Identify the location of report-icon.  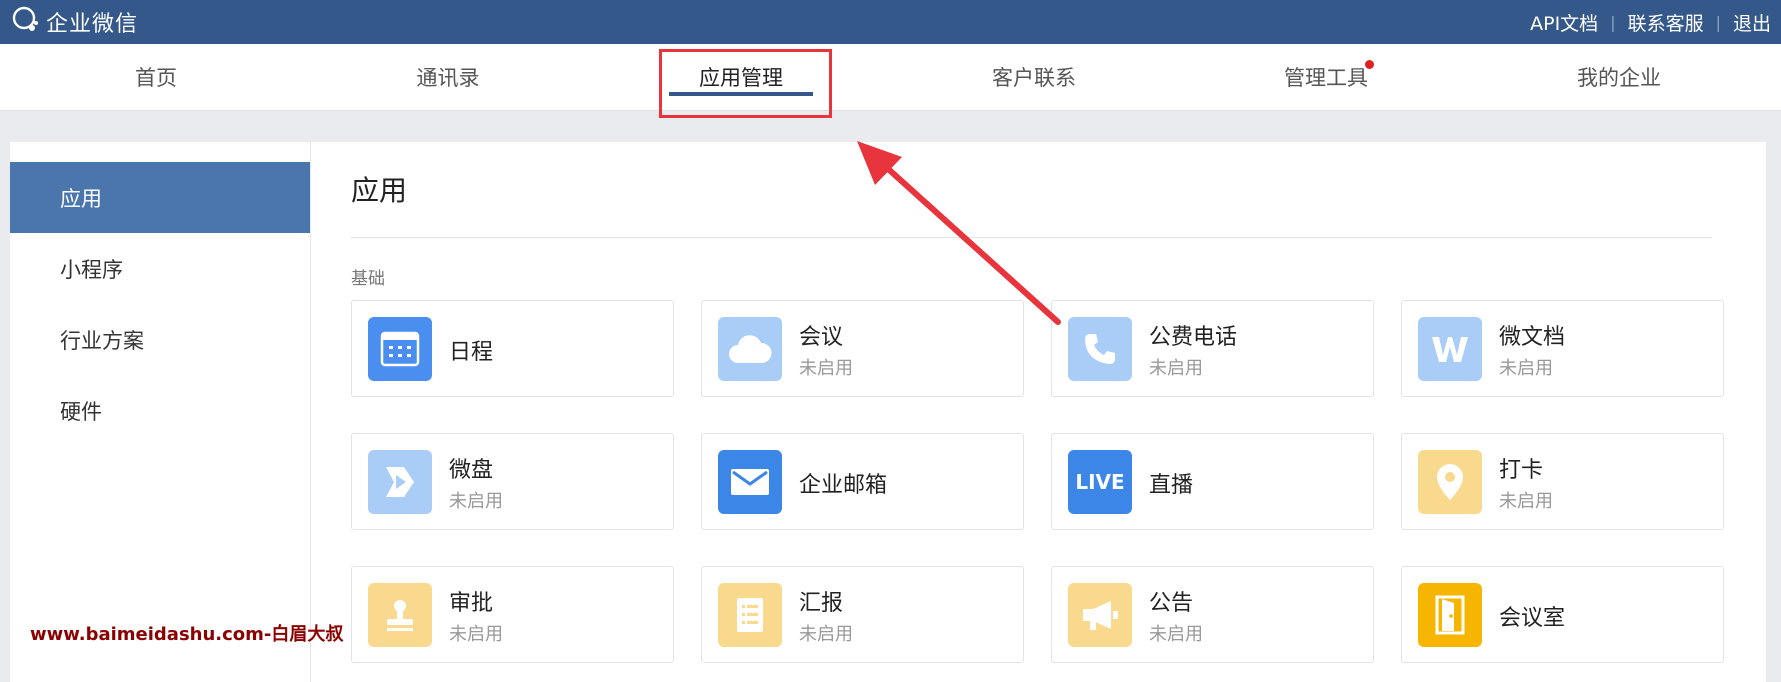
(750, 615).